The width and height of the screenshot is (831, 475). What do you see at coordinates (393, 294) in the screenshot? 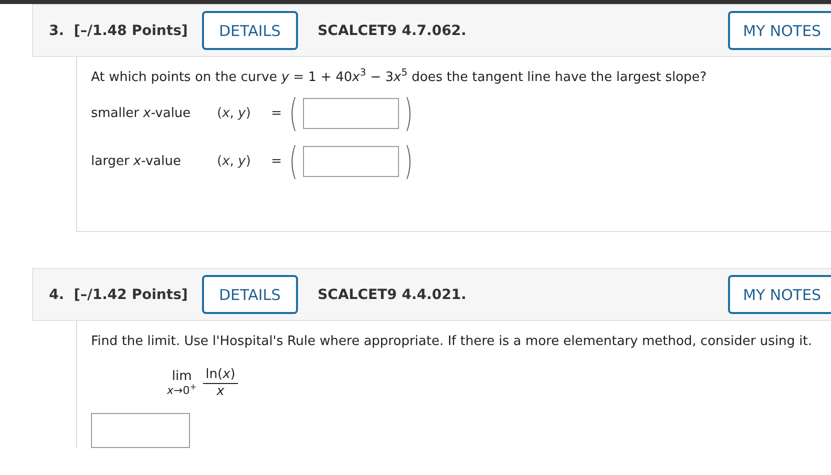
I see `question-code: SCALCET9 4.4.021.` at bounding box center [393, 294].